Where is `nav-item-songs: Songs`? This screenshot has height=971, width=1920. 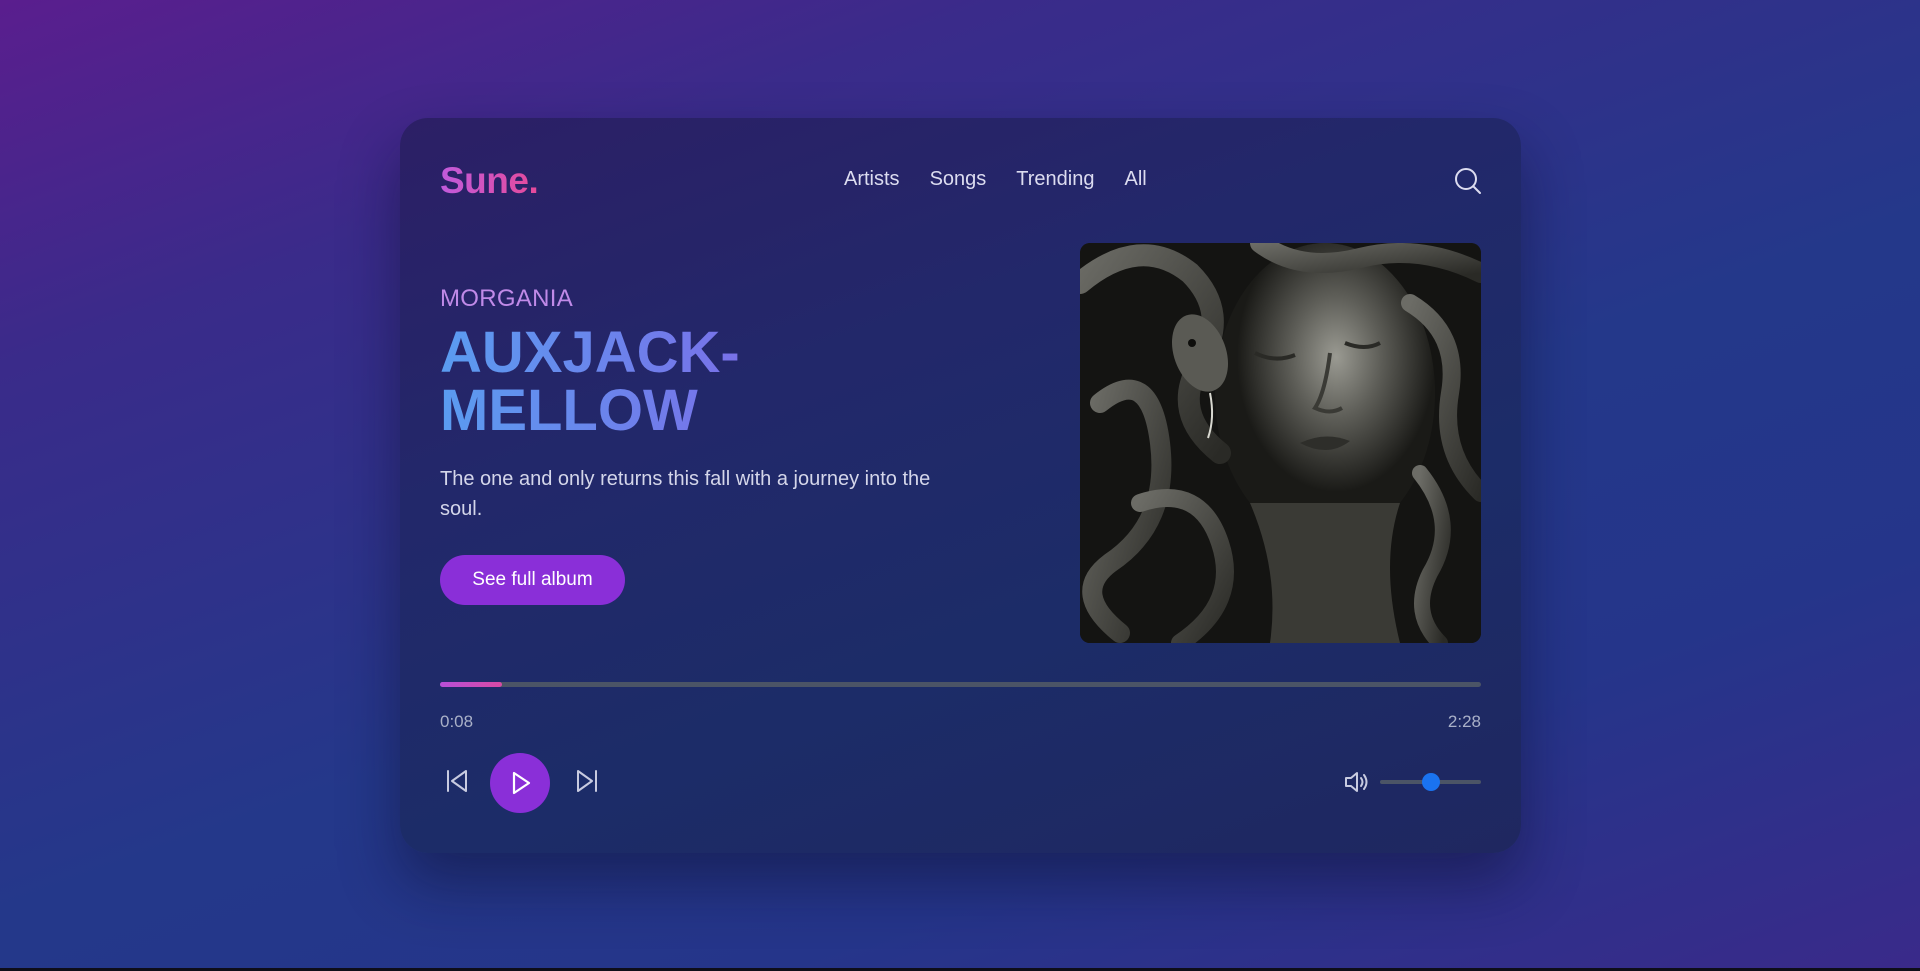 nav-item-songs: Songs is located at coordinates (958, 179).